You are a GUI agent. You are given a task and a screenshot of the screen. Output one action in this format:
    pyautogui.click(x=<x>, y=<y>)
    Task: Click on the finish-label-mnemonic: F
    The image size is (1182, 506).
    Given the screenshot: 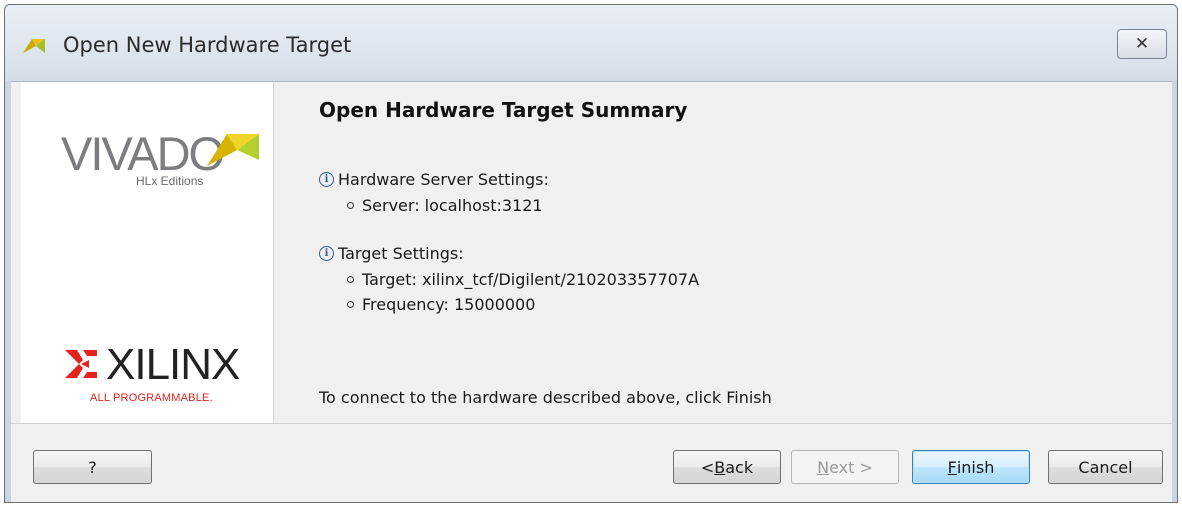 What is the action you would take?
    pyautogui.click(x=952, y=467)
    